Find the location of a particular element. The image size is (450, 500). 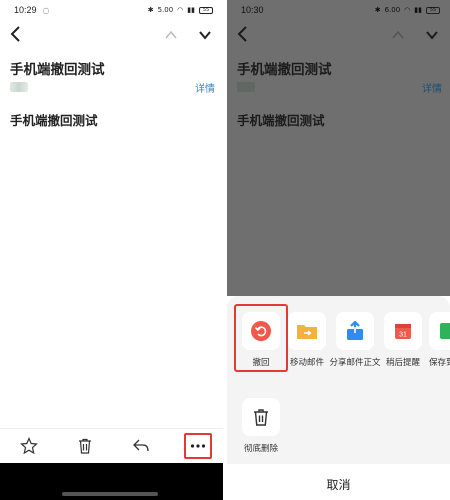

move-mail-tile is located at coordinates (307, 331).